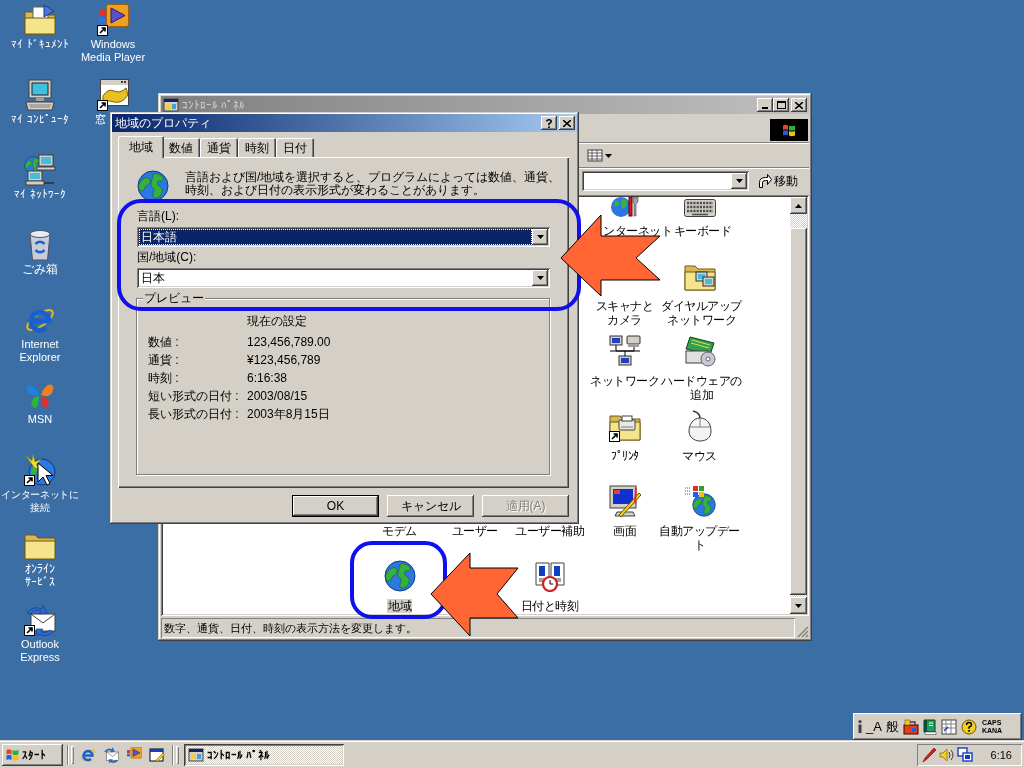  I want to click on computer-icon, so click(40, 95).